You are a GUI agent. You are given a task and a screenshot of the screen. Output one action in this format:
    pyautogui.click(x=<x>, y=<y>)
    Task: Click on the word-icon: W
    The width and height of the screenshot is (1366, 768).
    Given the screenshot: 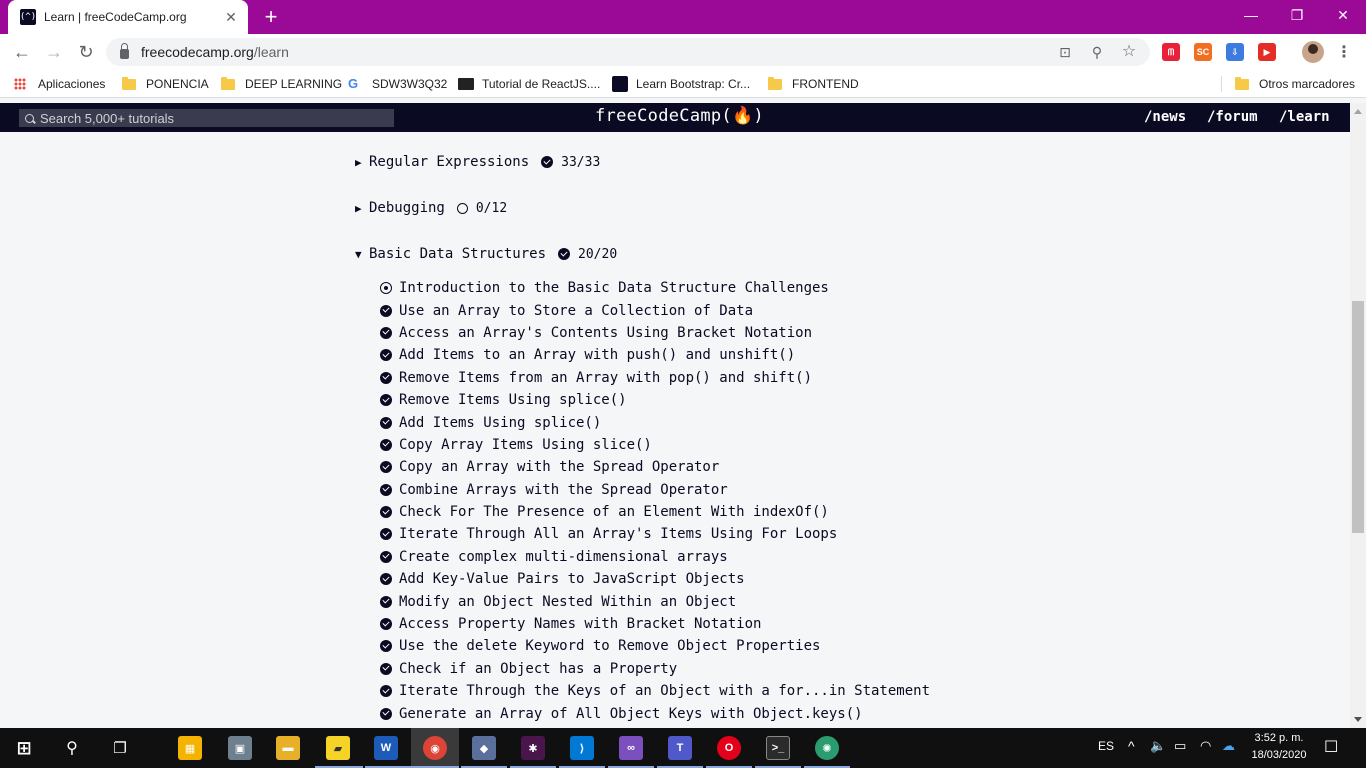 What is the action you would take?
    pyautogui.click(x=386, y=748)
    